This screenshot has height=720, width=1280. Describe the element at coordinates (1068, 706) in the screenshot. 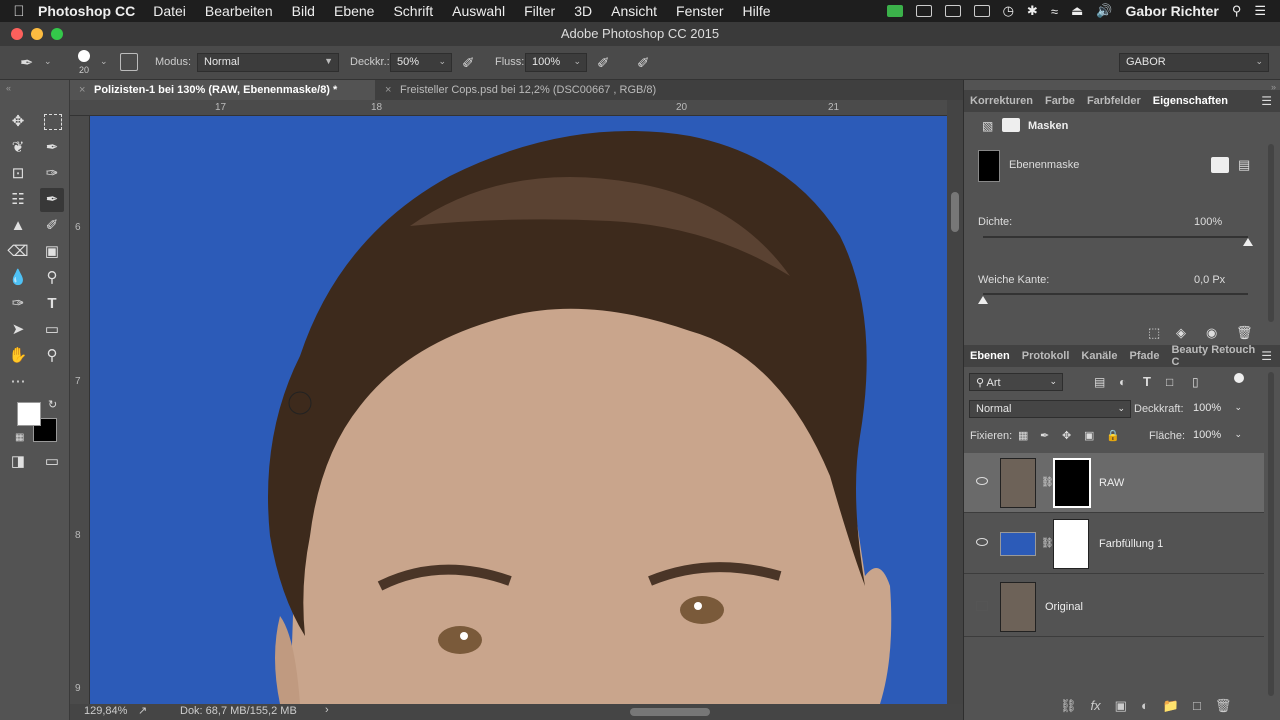

I see `link-layers-icon: ⛓` at that location.